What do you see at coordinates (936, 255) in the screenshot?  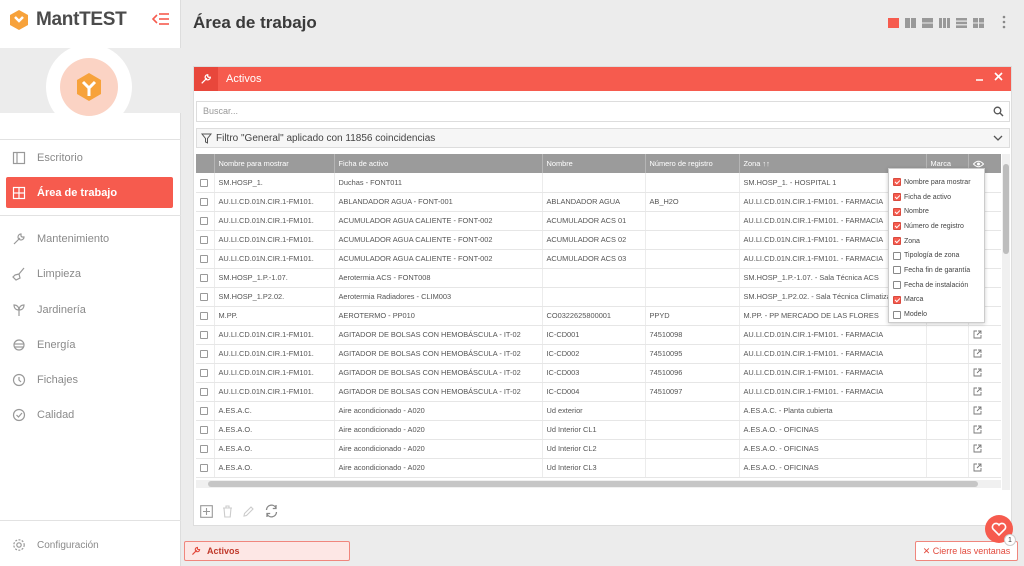 I see `column-toggle-item: Tipología de zona` at bounding box center [936, 255].